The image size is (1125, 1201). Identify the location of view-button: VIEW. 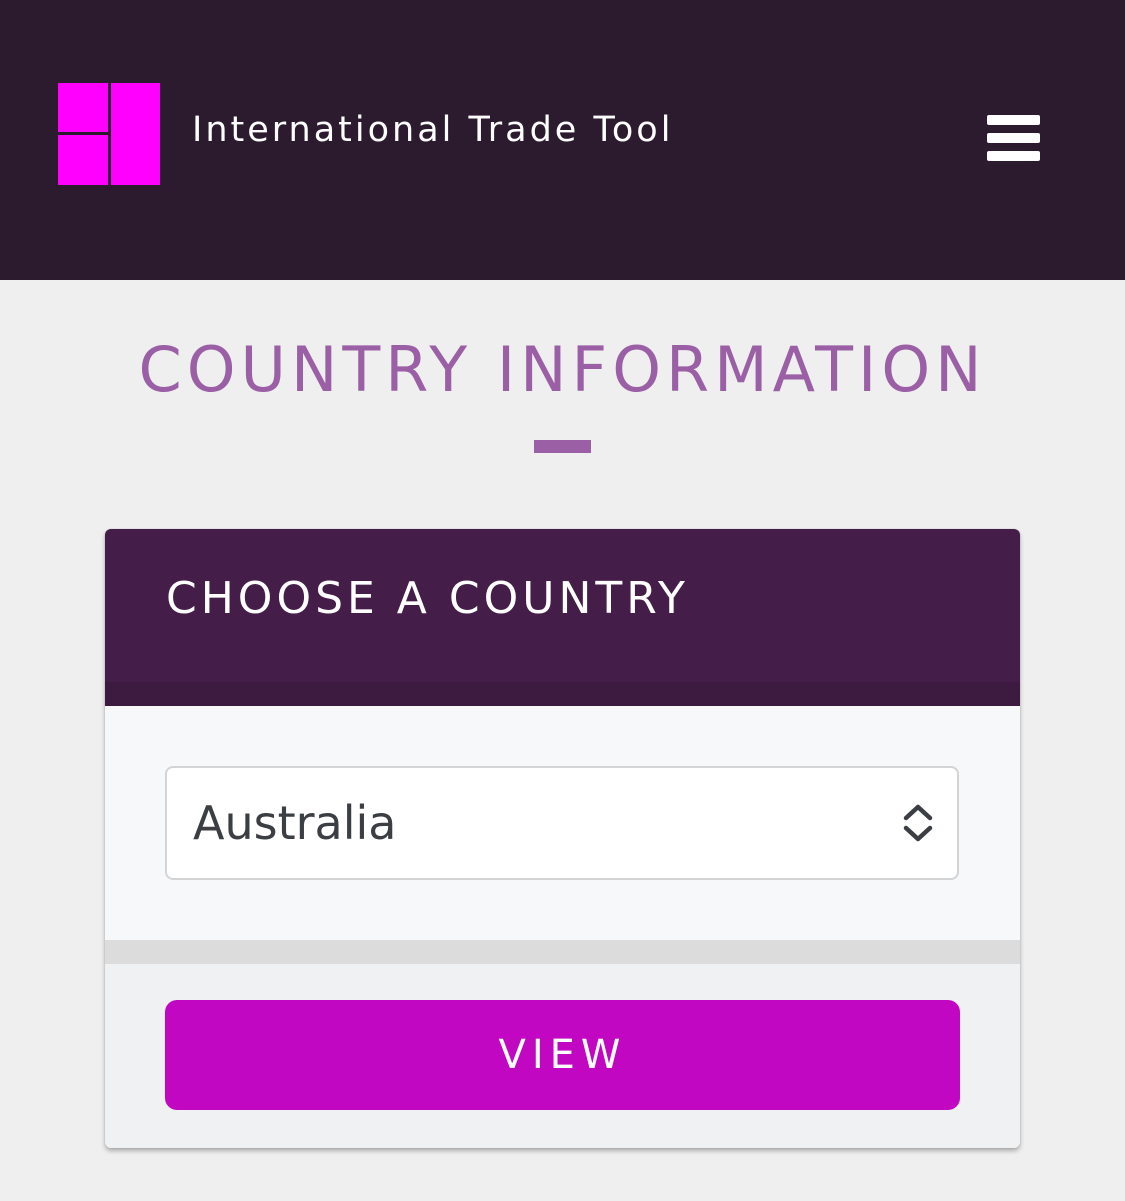
(562, 1055).